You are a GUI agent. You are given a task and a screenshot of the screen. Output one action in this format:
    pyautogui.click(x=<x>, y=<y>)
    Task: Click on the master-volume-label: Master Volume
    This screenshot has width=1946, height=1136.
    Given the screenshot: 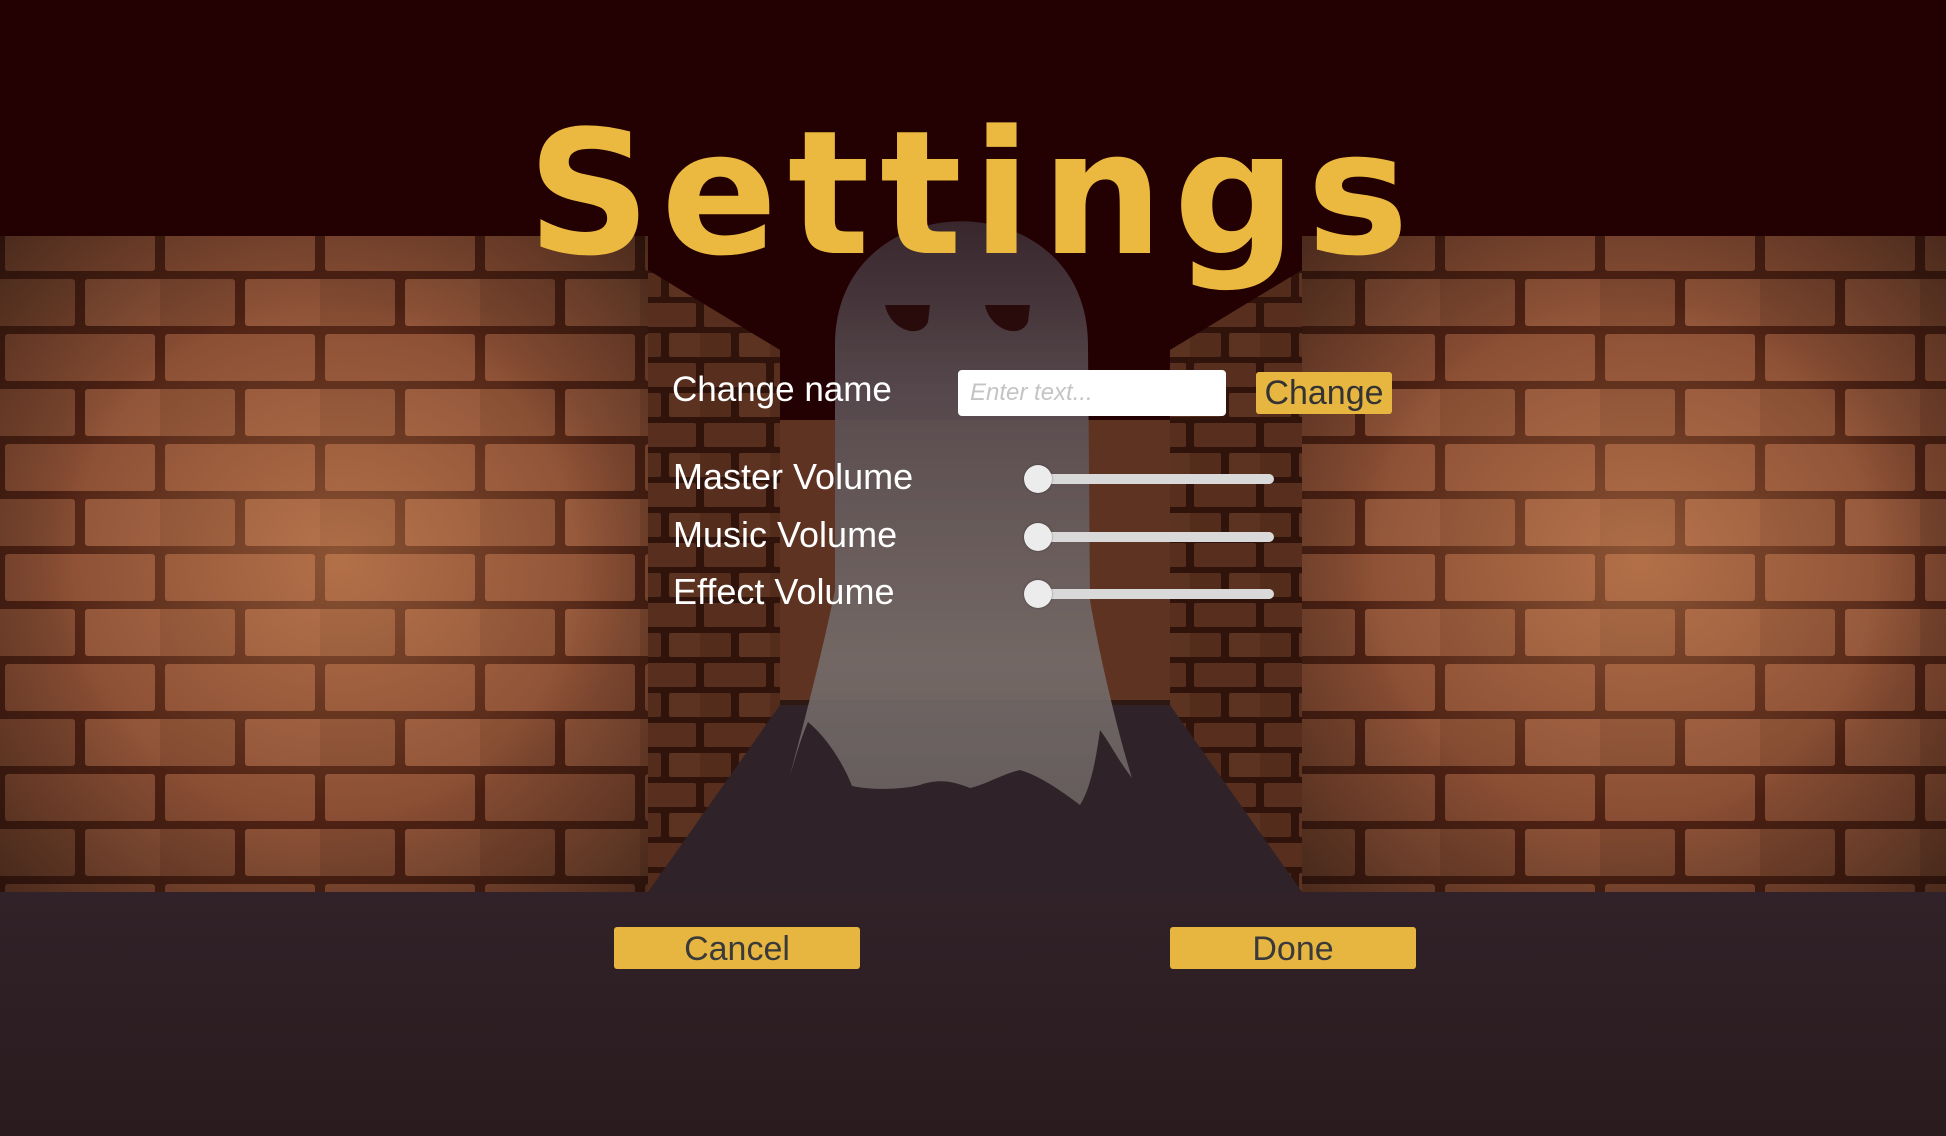 What is the action you would take?
    pyautogui.click(x=793, y=476)
    